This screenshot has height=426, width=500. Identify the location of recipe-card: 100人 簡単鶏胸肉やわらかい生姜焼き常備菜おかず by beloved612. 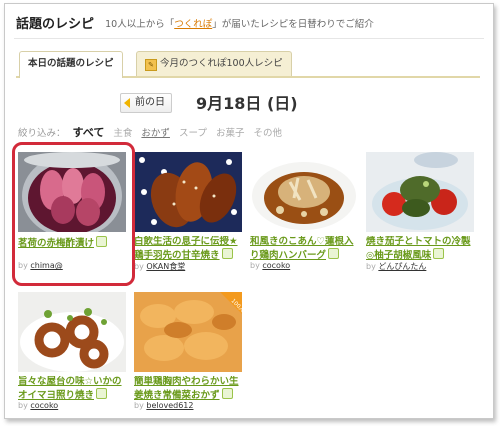
(188, 351).